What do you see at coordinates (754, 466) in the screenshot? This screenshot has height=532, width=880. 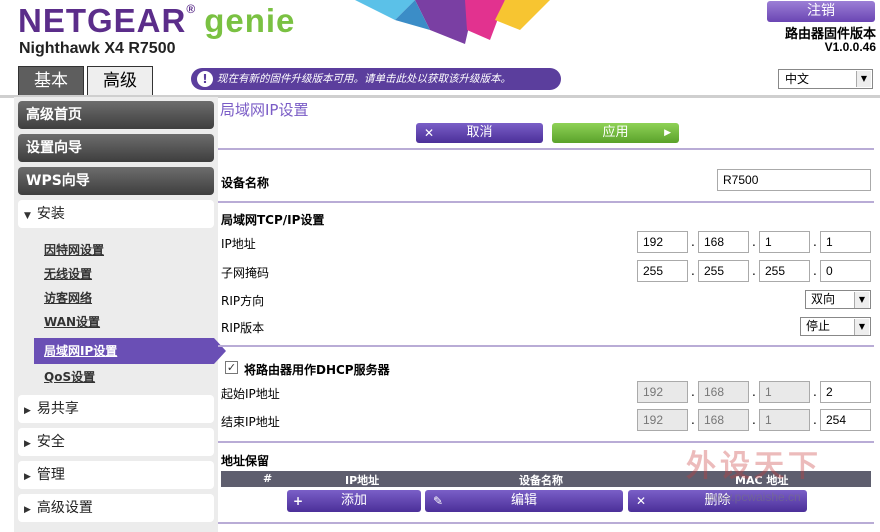 I see `site-watermark: 外设天下` at bounding box center [754, 466].